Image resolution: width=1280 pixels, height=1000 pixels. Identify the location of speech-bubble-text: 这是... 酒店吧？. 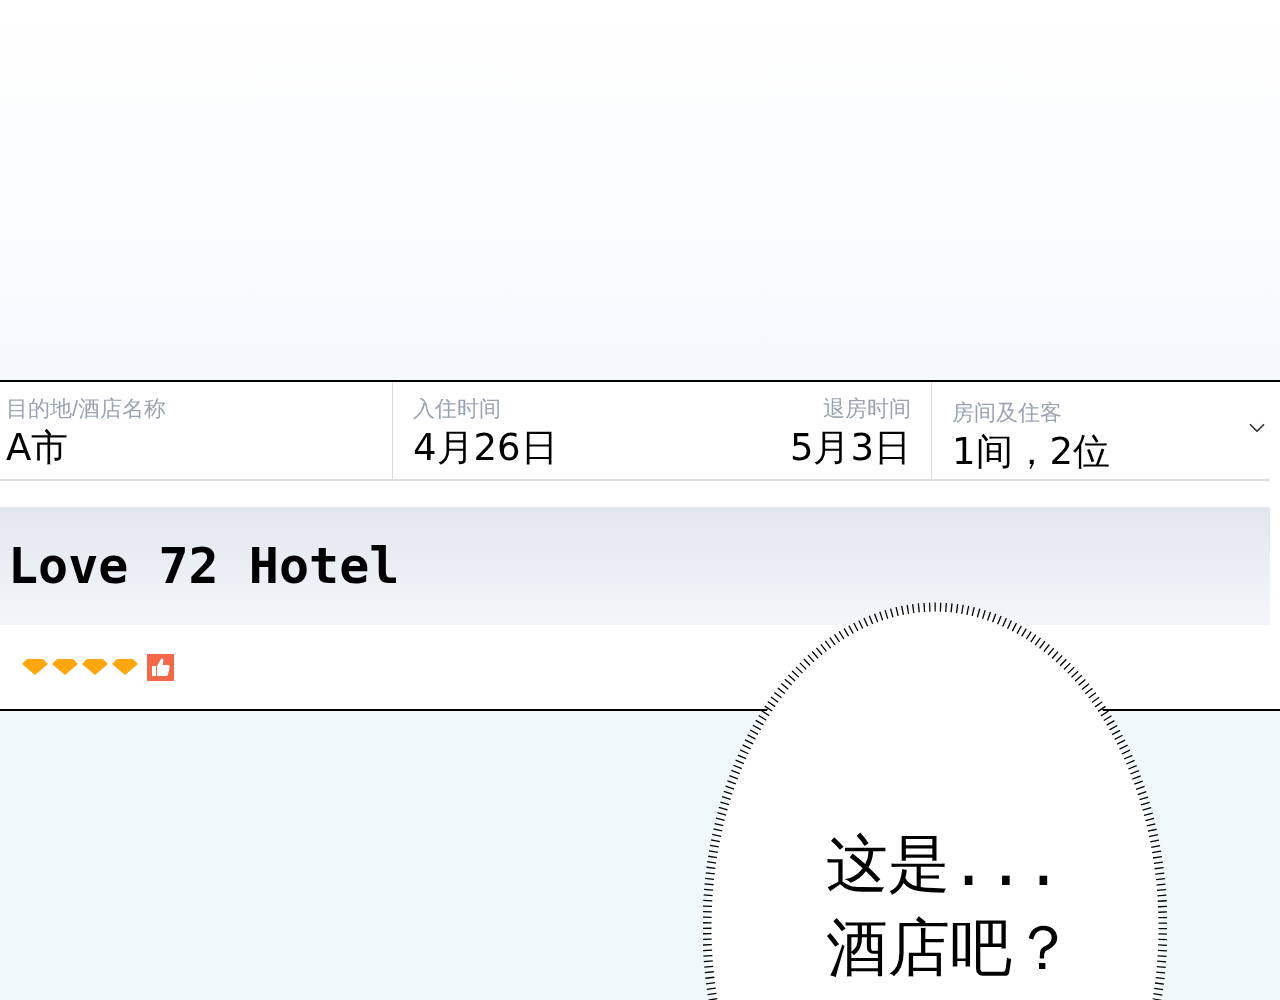
(950, 906).